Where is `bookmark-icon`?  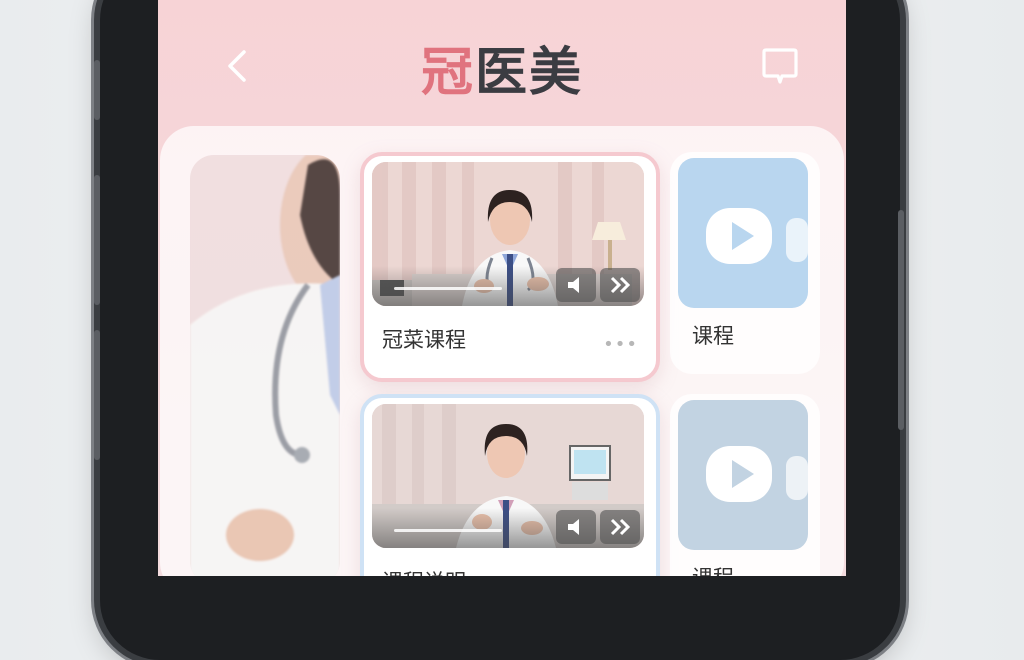
bookmark-icon is located at coordinates (780, 66).